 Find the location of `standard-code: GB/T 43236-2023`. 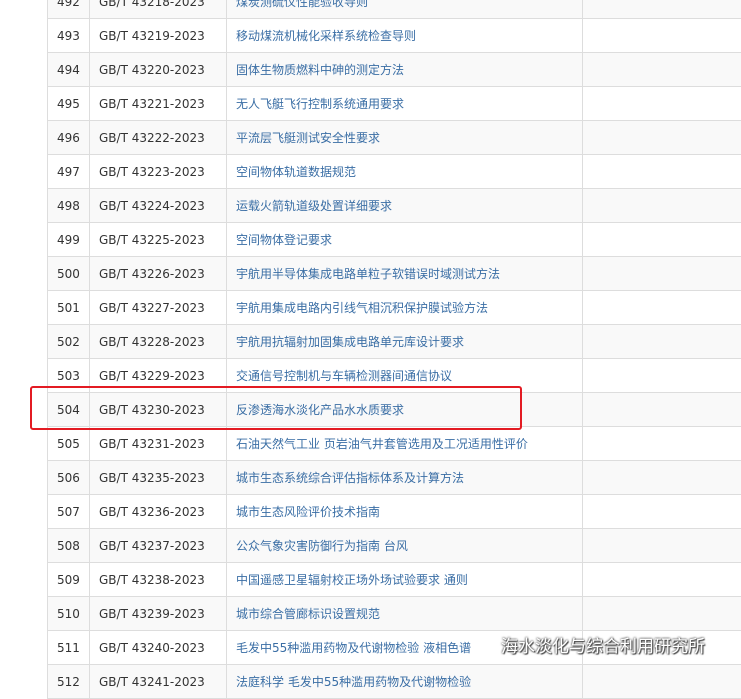

standard-code: GB/T 43236-2023 is located at coordinates (157, 511).